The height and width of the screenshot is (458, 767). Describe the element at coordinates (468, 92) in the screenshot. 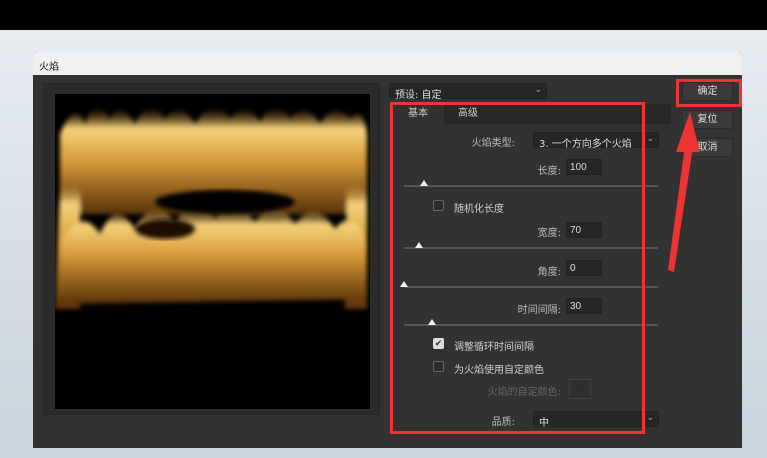

I see `preset-select: 预设: 自定 ⌄` at that location.